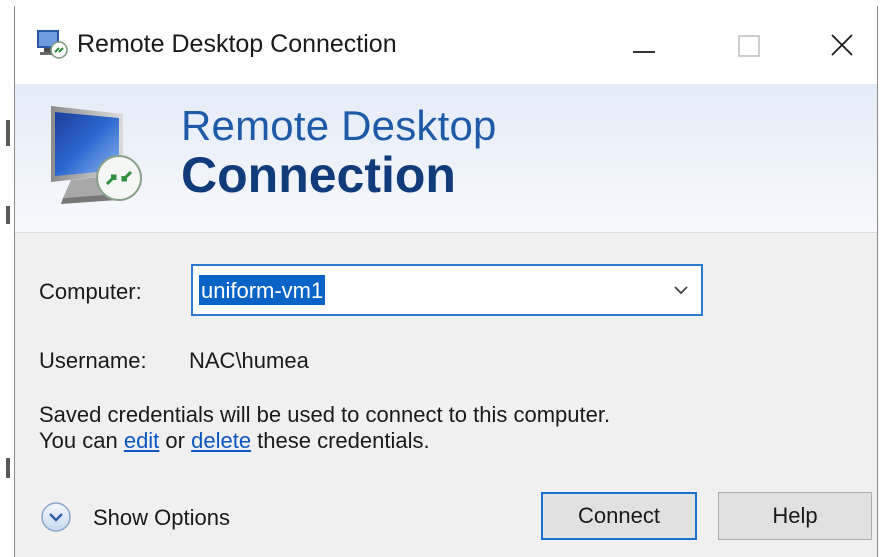 The width and height of the screenshot is (881, 557). What do you see at coordinates (102, 156) in the screenshot?
I see `monitor-remote-icon` at bounding box center [102, 156].